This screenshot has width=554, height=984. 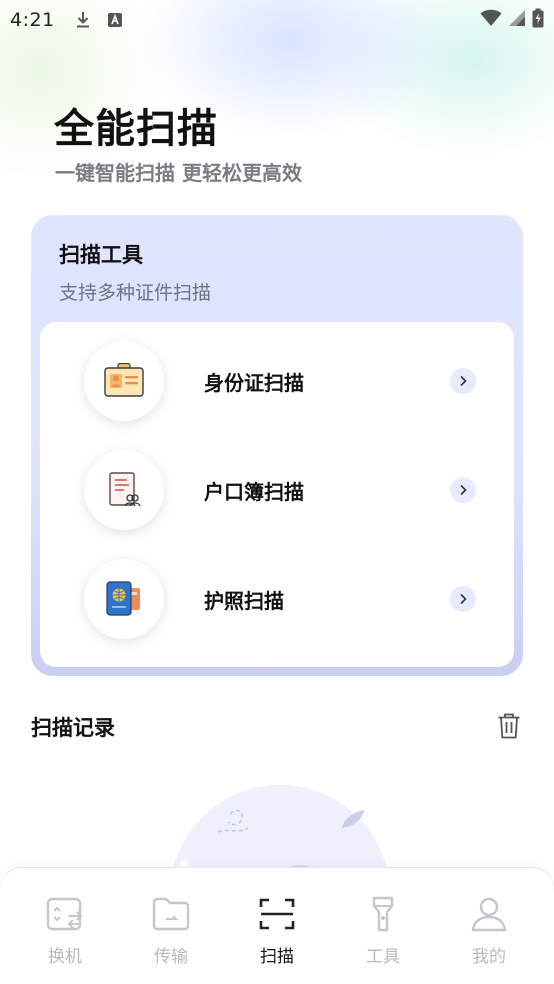 I want to click on nav-item-transfer: 传输, so click(x=171, y=926).